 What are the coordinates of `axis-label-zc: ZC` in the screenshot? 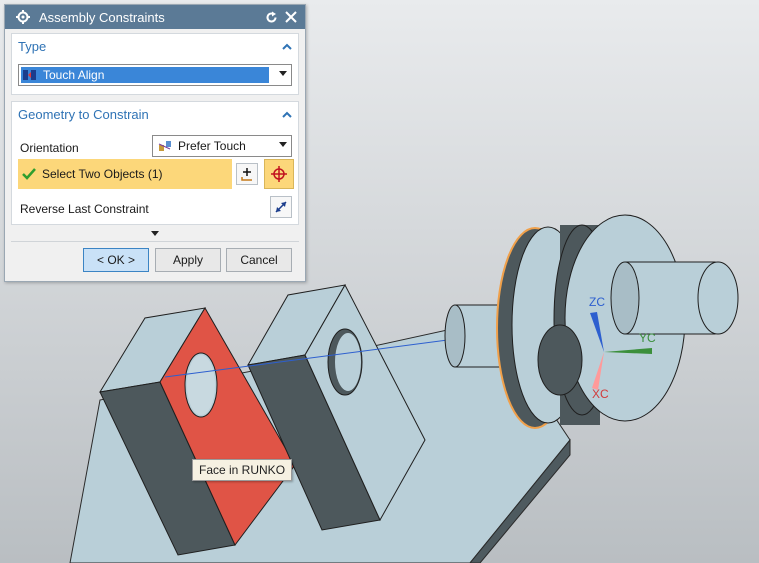 It's located at (597, 302).